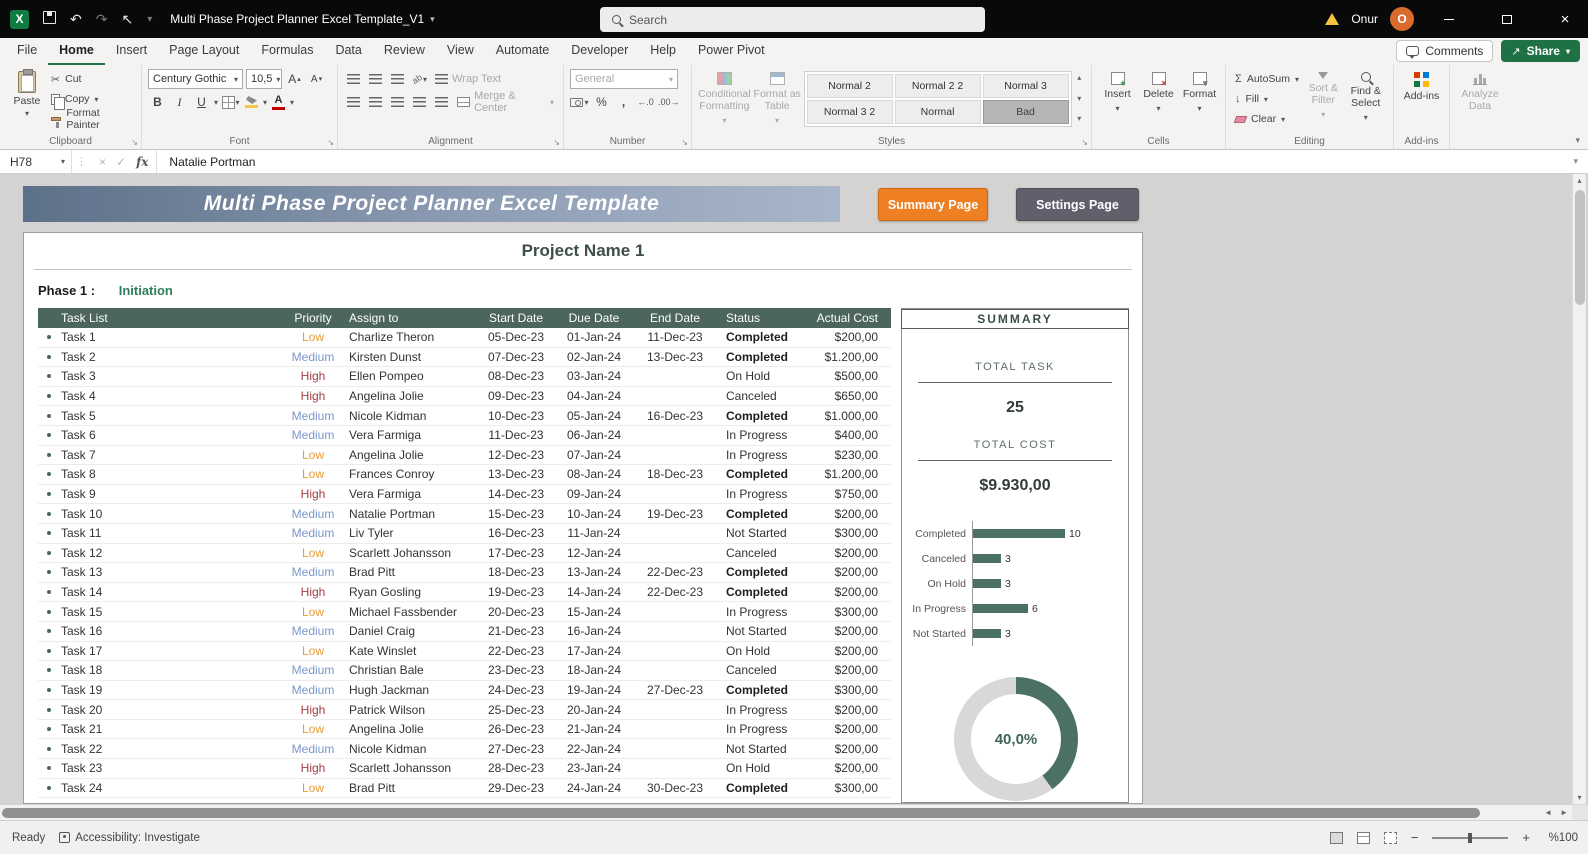  I want to click on tab-view: View, so click(460, 51).